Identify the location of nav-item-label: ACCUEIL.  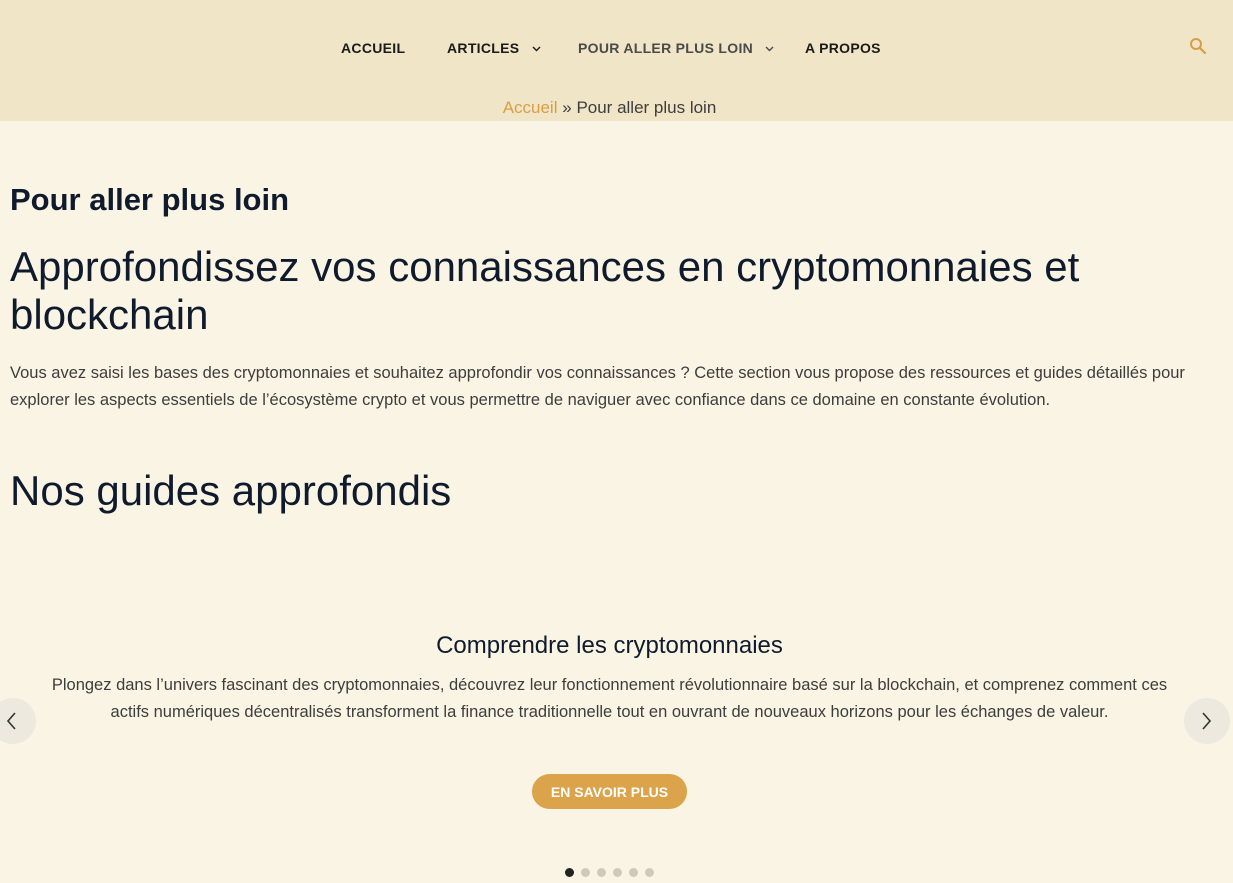
(373, 48).